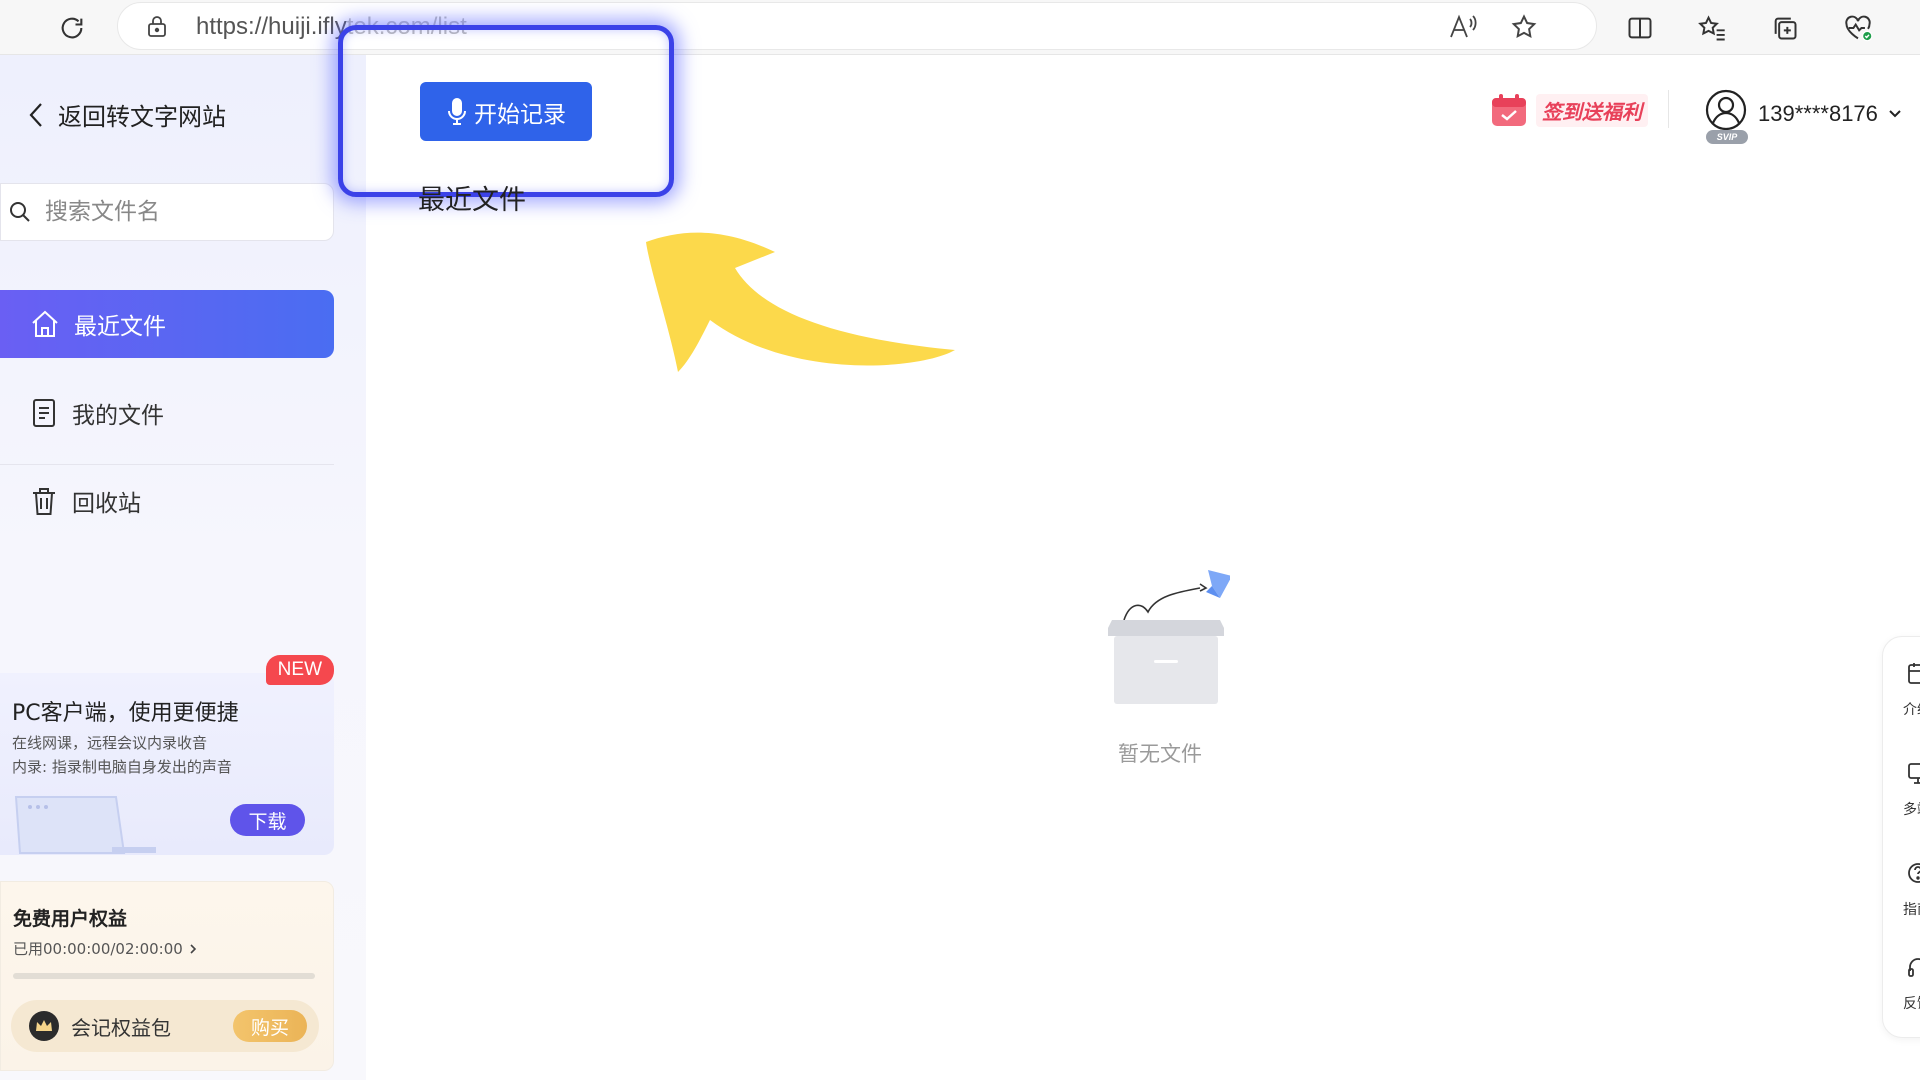  Describe the element at coordinates (167, 413) in the screenshot. I see `nav-item-my-files: 我的文件` at that location.